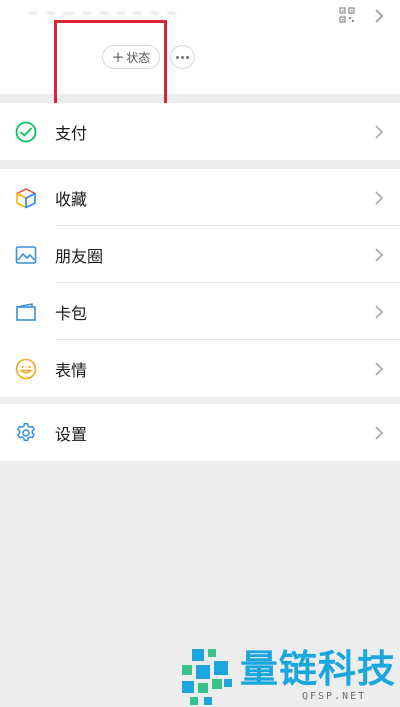  I want to click on brand-logo-icon, so click(207, 677).